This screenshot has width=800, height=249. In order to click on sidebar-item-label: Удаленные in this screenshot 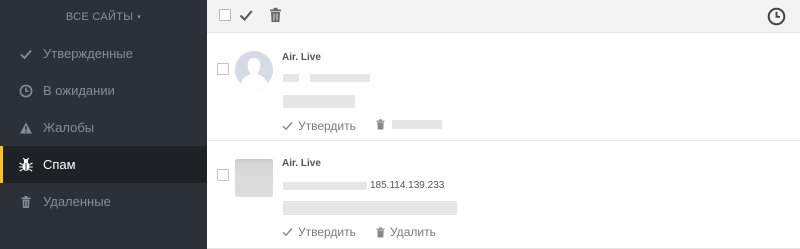, I will do `click(77, 201)`.